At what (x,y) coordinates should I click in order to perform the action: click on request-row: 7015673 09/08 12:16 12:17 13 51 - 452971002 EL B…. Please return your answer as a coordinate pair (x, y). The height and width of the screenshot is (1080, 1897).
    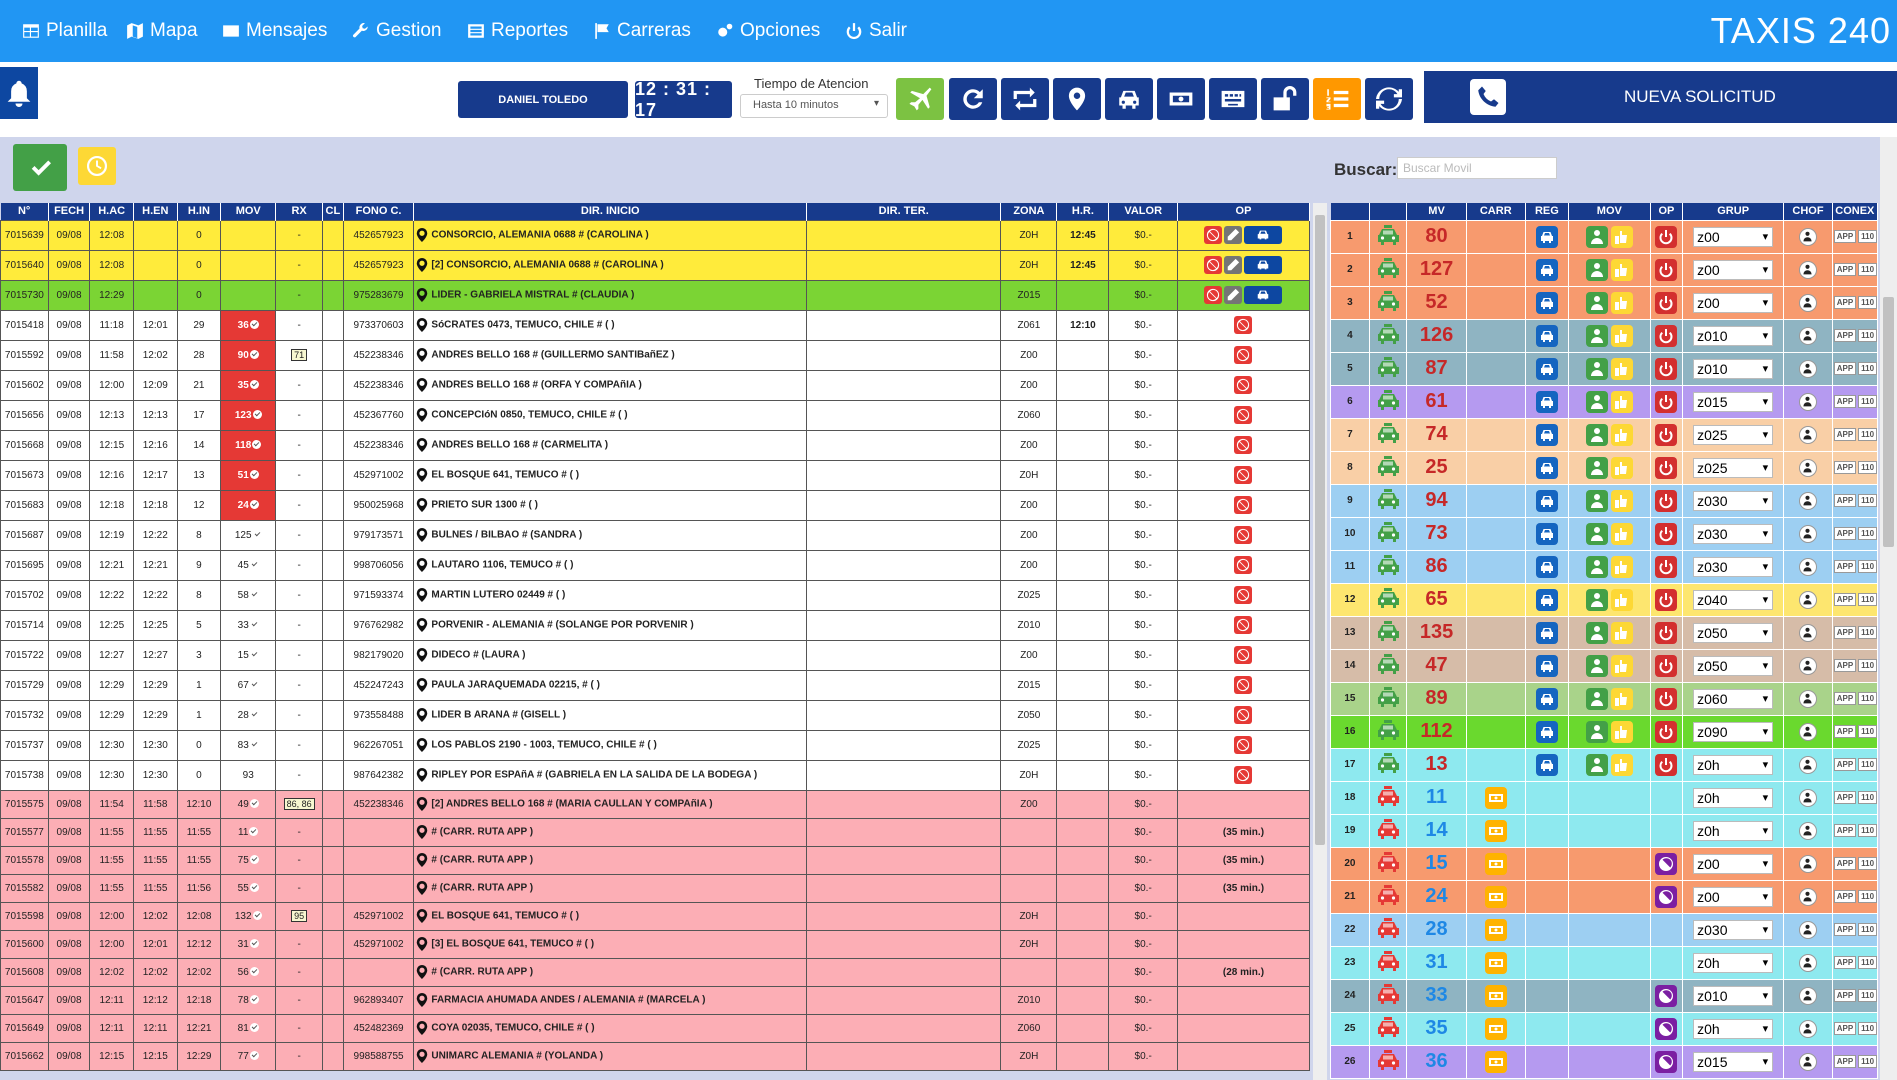
    Looking at the image, I should click on (655, 475).